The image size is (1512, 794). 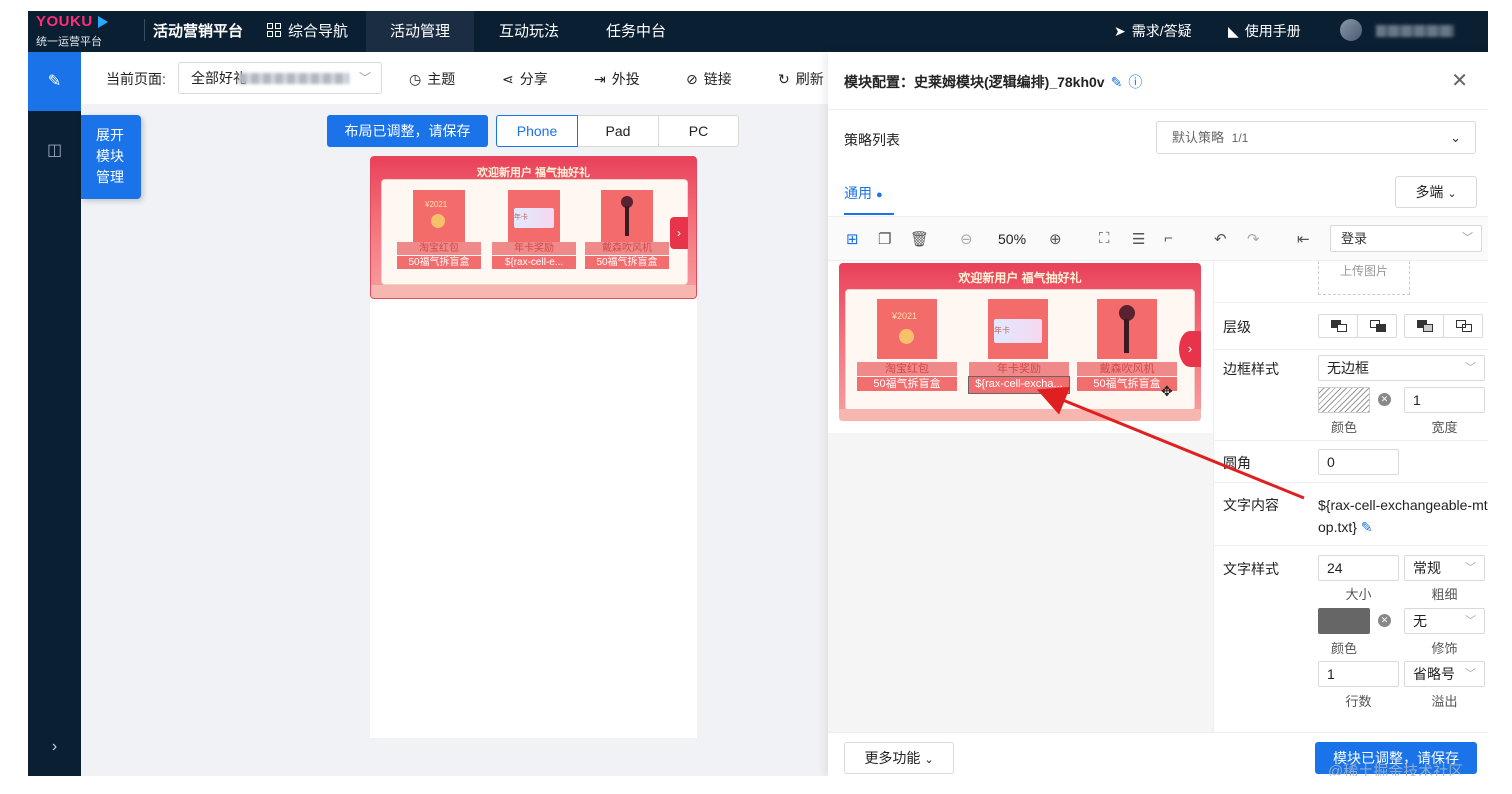 What do you see at coordinates (294, 78) in the screenshot?
I see `blurred-text` at bounding box center [294, 78].